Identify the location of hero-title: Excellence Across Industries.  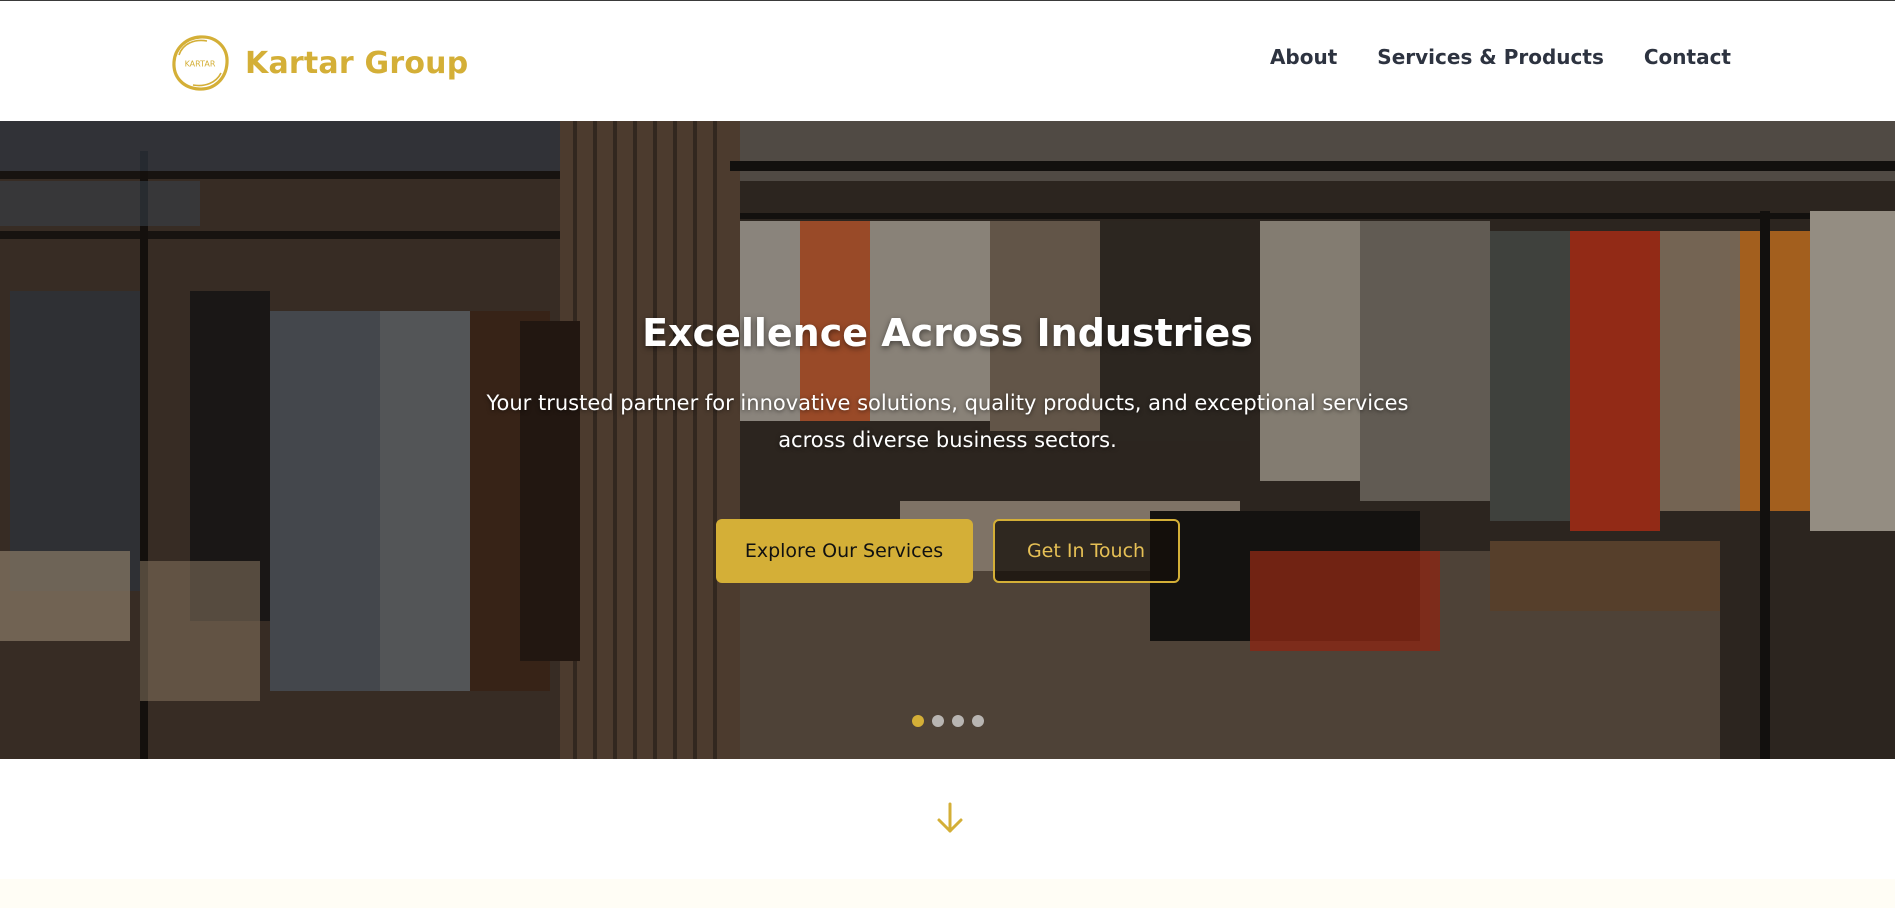
(947, 333).